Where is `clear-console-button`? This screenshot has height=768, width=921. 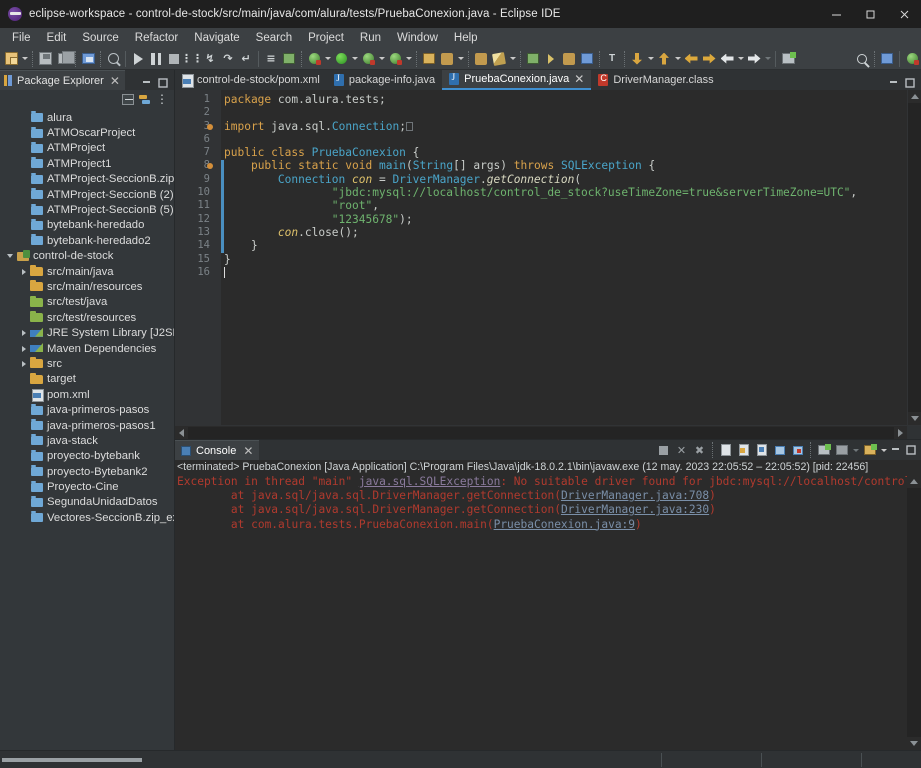 clear-console-button is located at coordinates (725, 450).